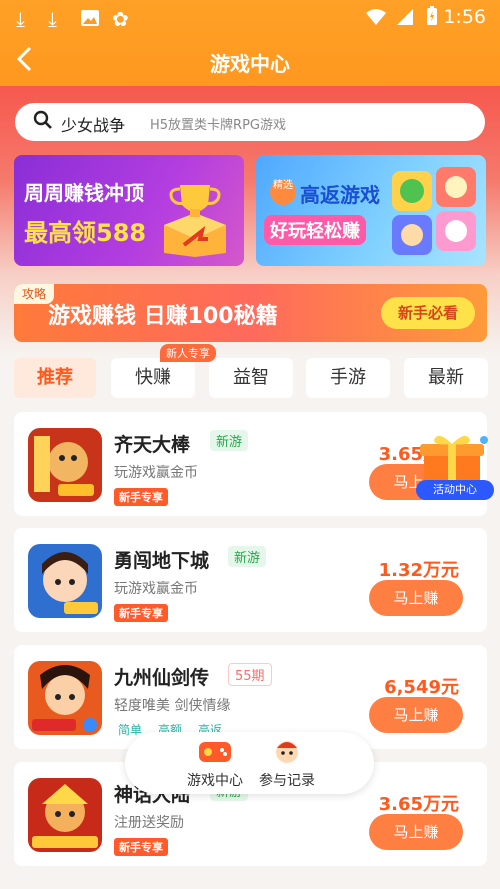  I want to click on banner-line2: 最高领588, so click(85, 233).